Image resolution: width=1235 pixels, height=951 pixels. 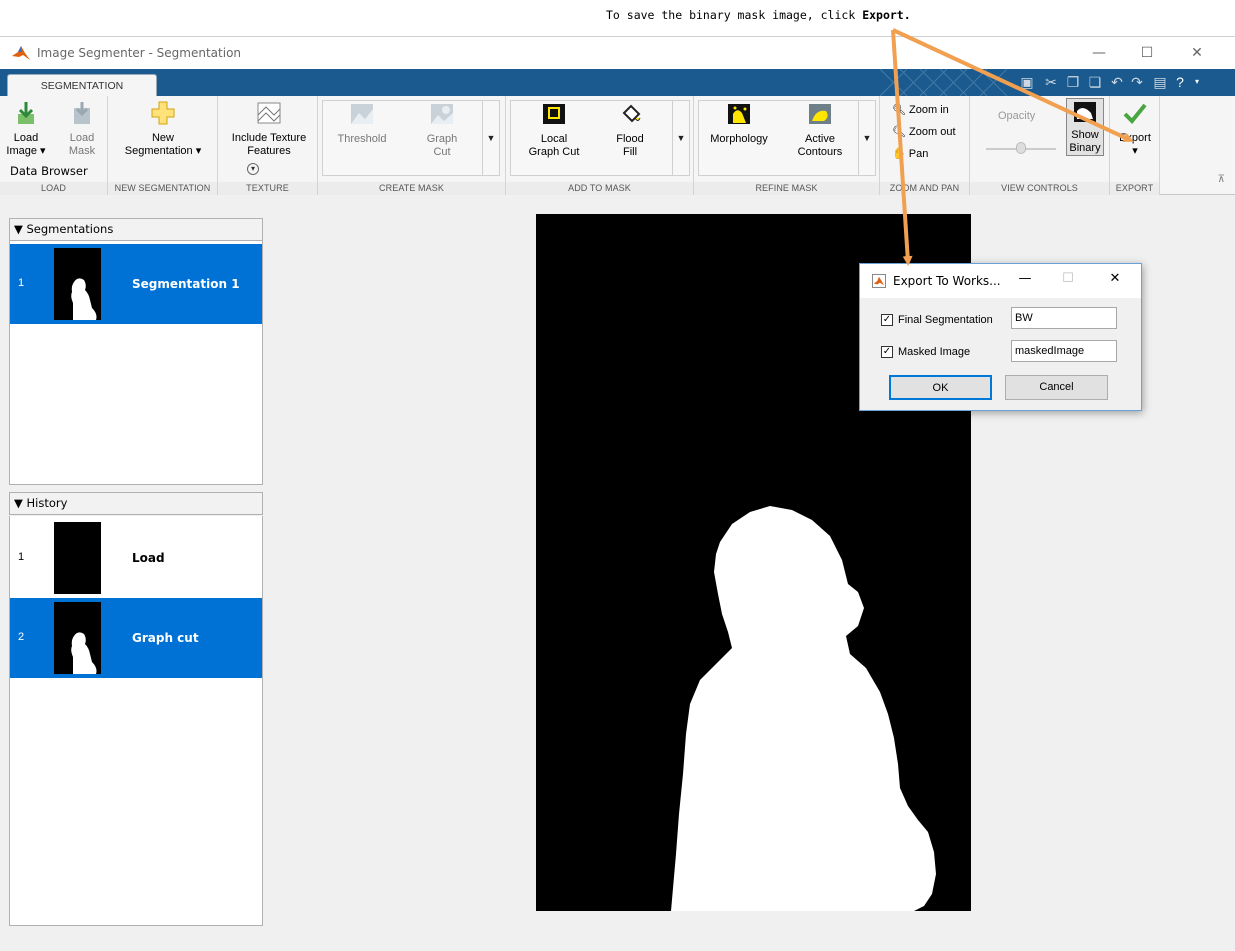 What do you see at coordinates (1135, 129) in the screenshot?
I see `export-button: Export ▾` at bounding box center [1135, 129].